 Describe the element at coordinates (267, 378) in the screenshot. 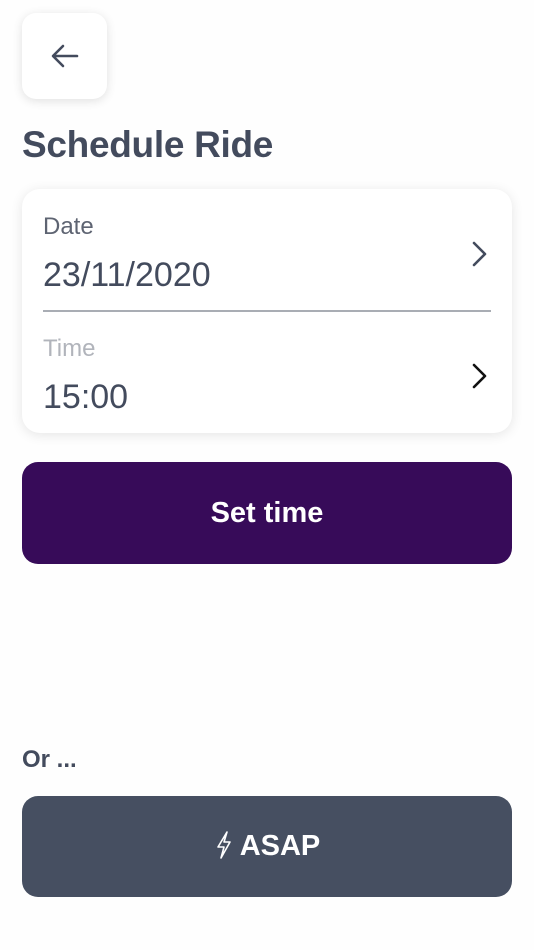

I see `time-row: Time 15:00` at that location.